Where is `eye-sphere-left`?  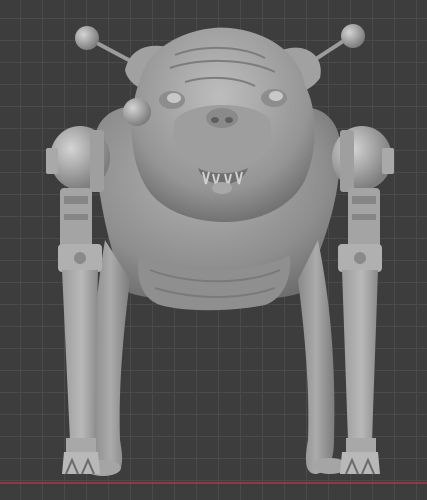 eye-sphere-left is located at coordinates (137, 112).